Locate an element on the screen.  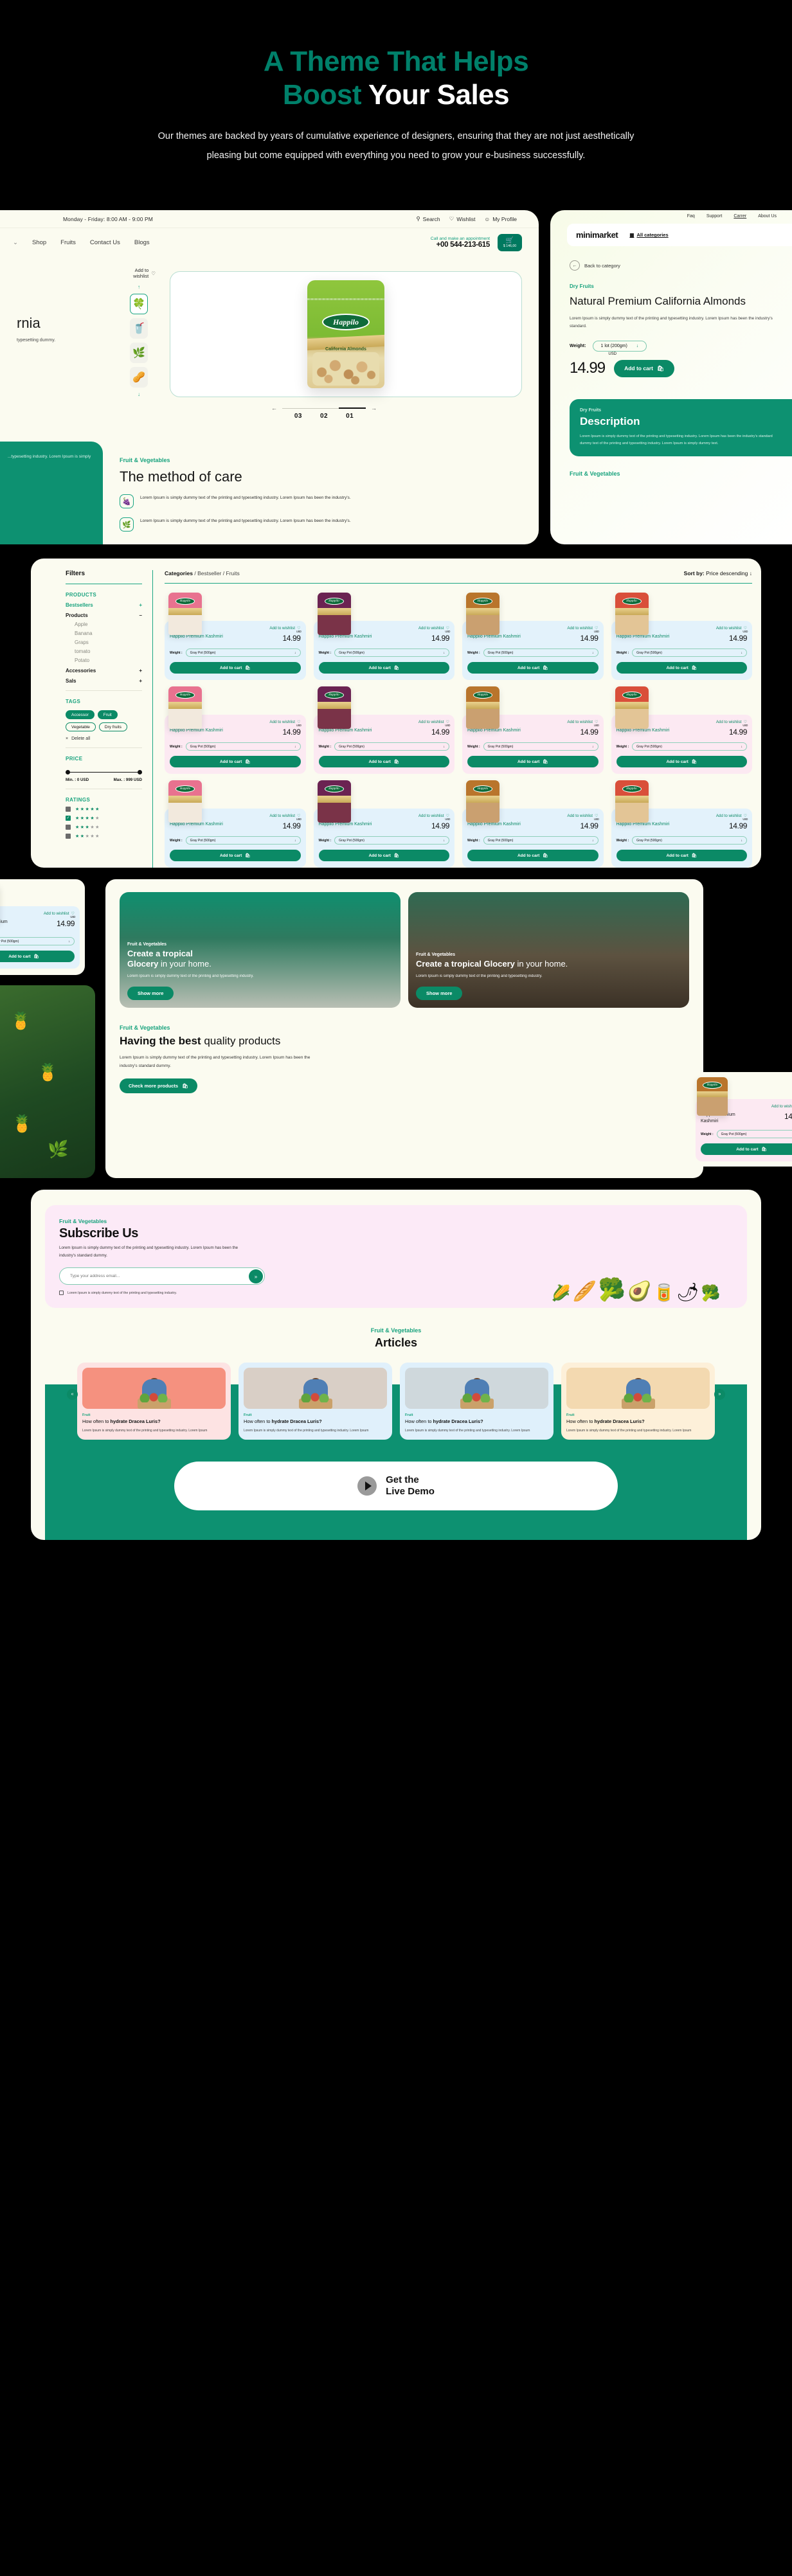
breadcrumb-bestseller: Bestseller is located at coordinates (209, 573).